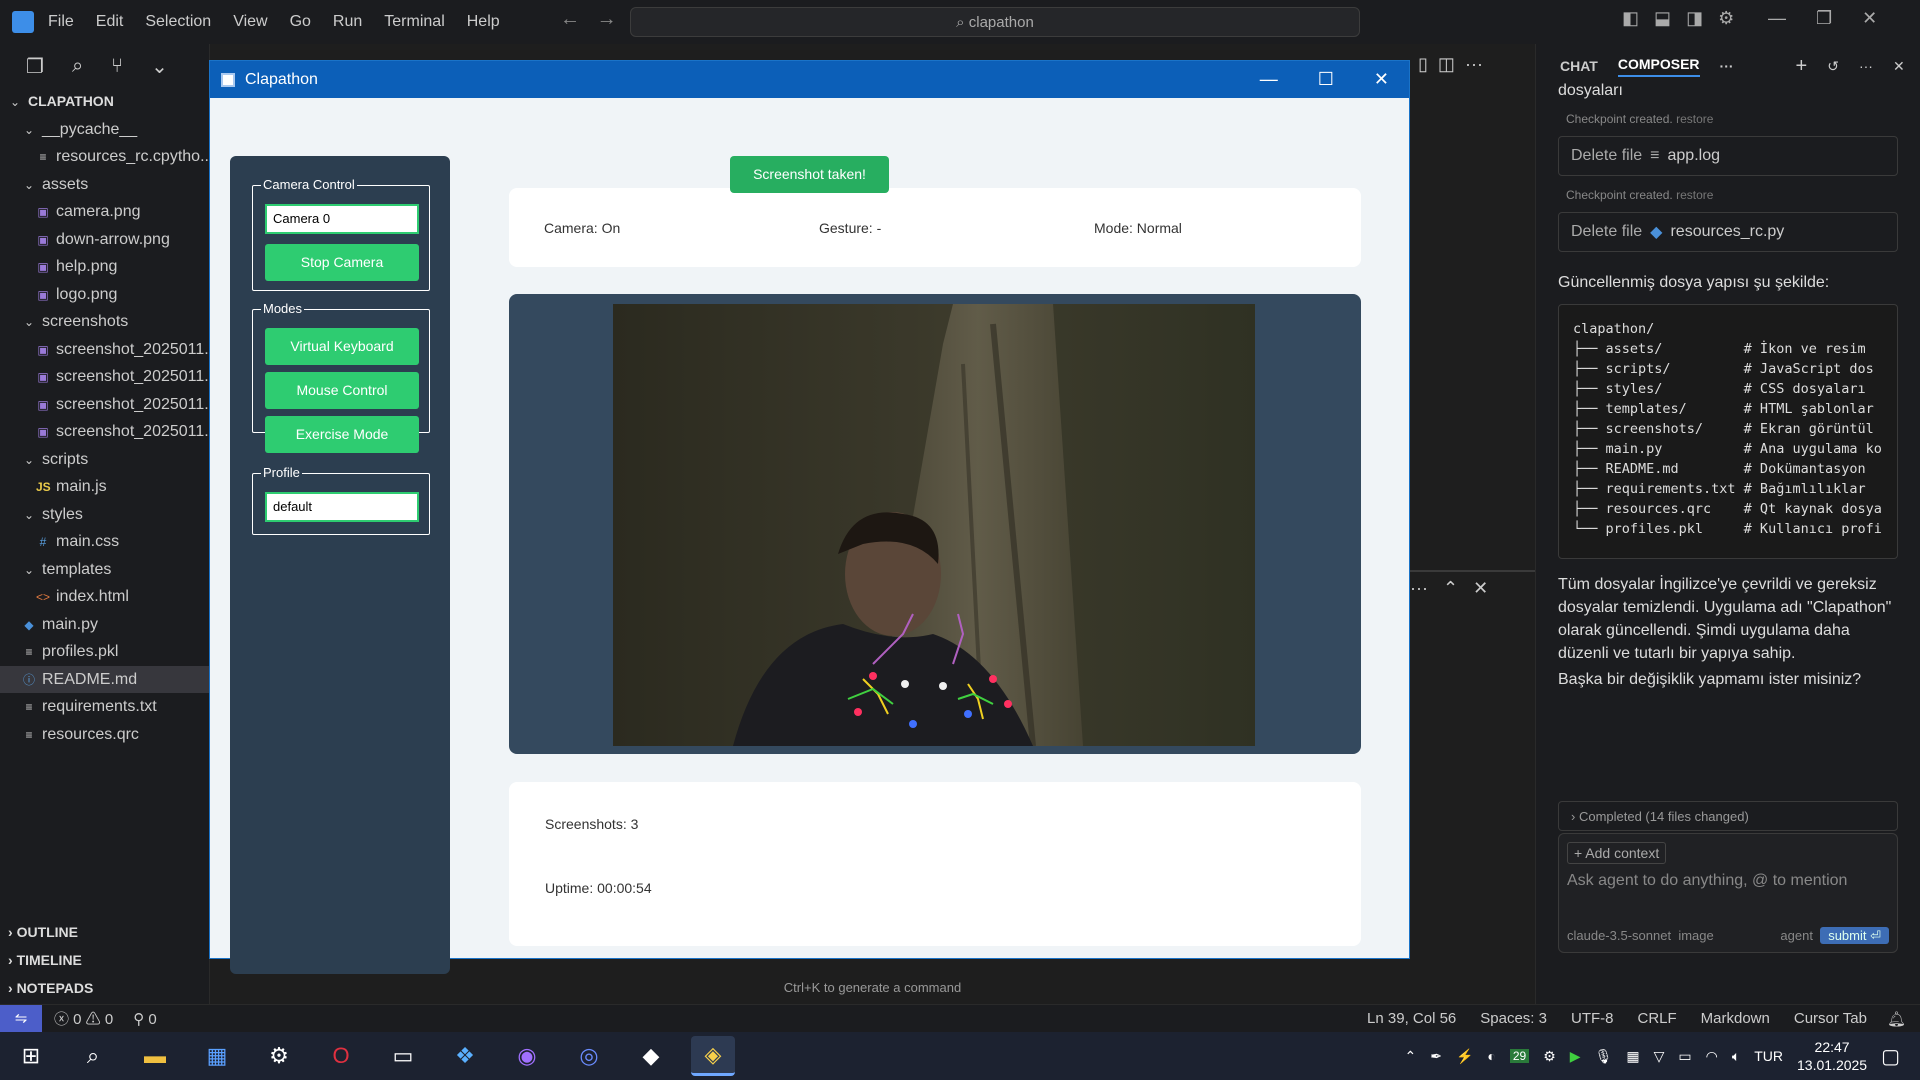 This screenshot has width=1920, height=1080. Describe the element at coordinates (104, 542) in the screenshot. I see `tree-item: # main.css` at that location.